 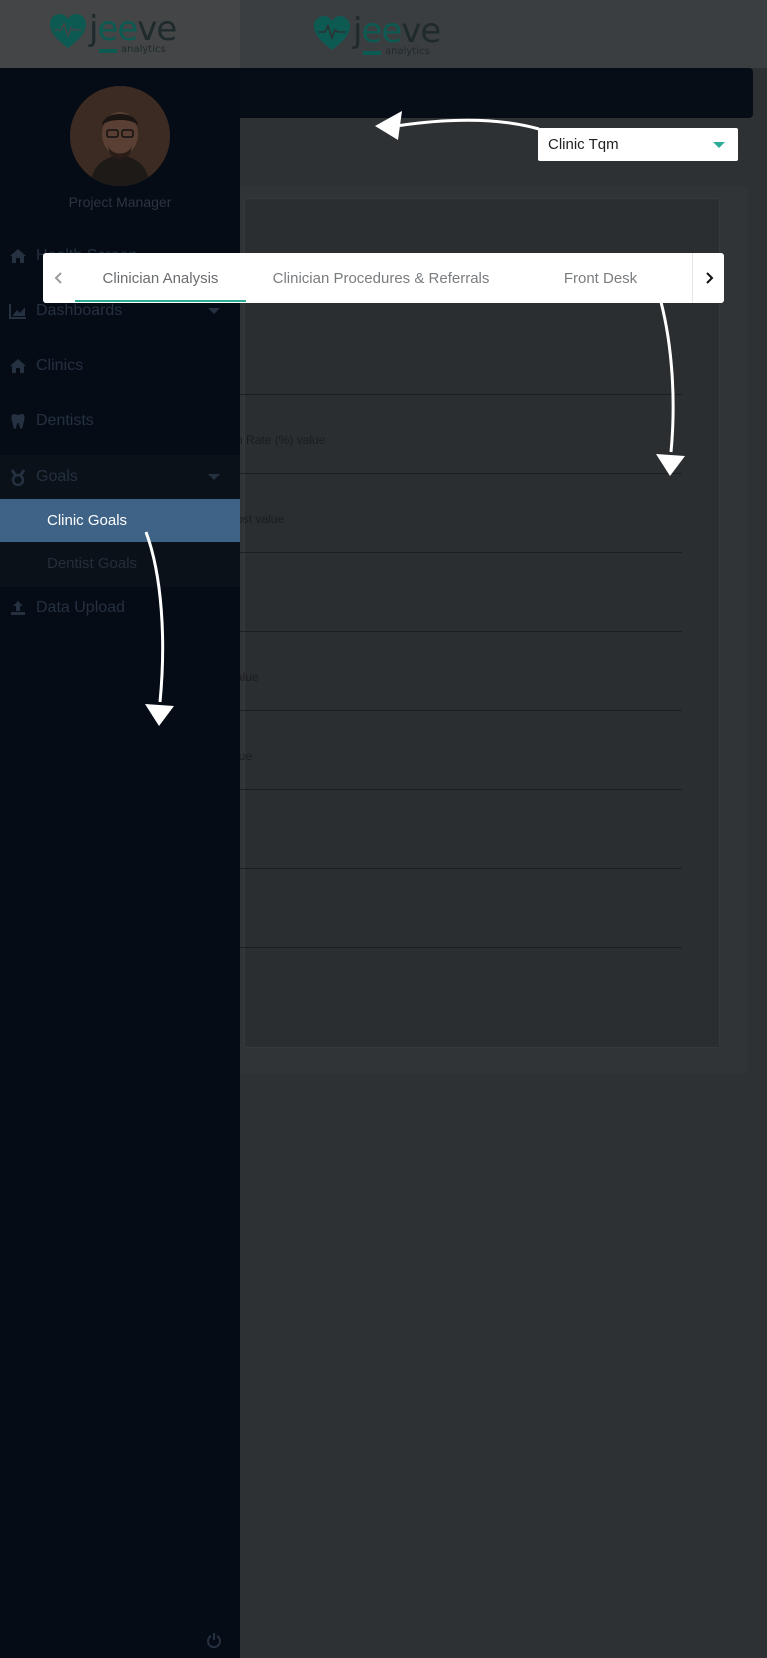 I want to click on tab-label: Front Desk, so click(x=600, y=278).